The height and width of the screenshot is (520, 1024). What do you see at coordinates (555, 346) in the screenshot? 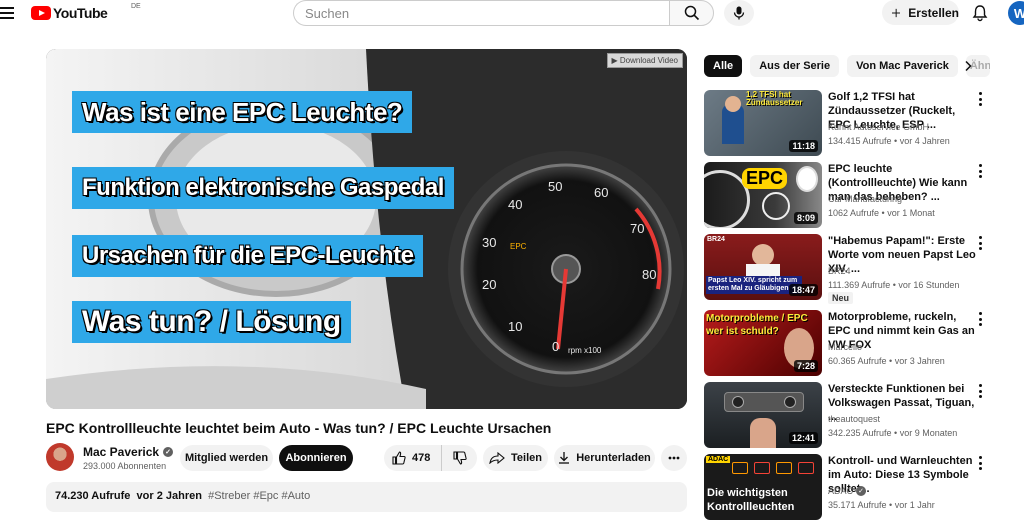
I see `gauge-label-0: 0` at bounding box center [555, 346].